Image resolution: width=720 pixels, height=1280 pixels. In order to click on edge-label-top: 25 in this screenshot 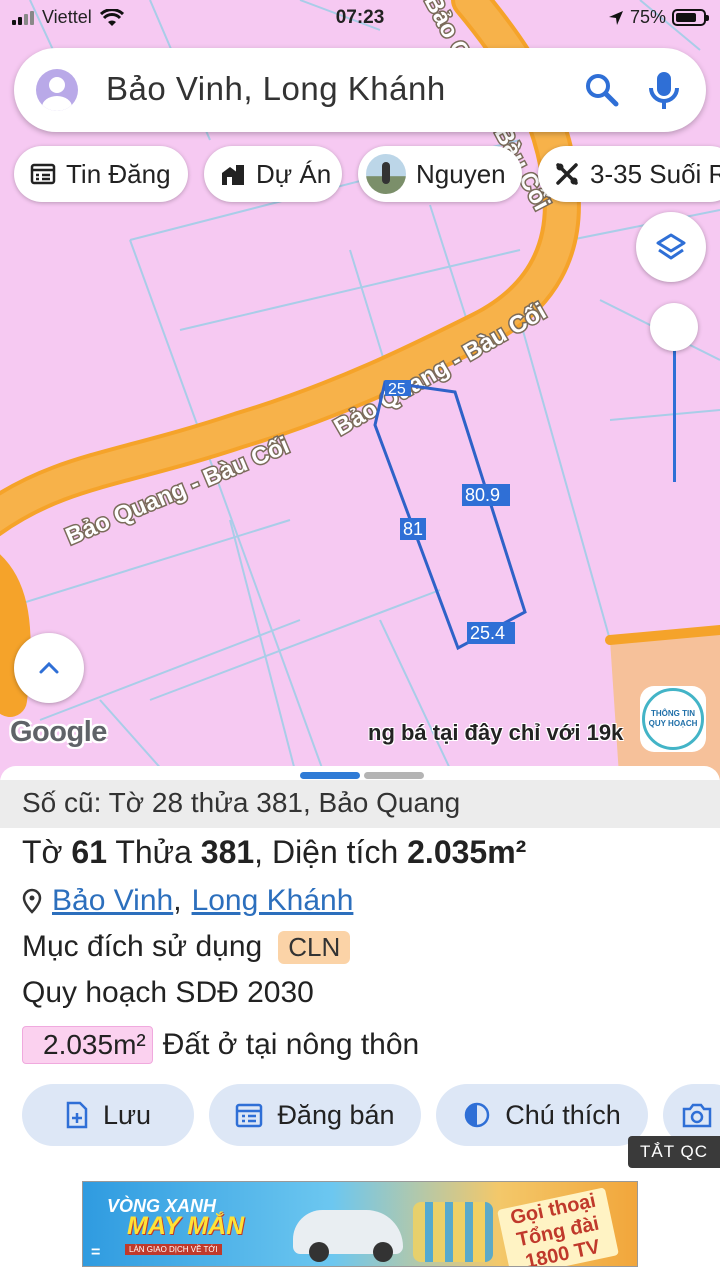, I will do `click(397, 389)`.